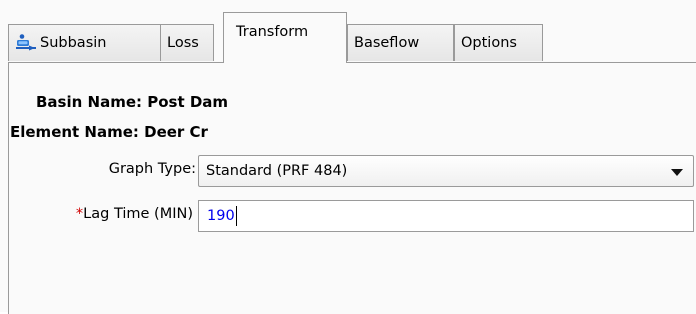 Image resolution: width=696 pixels, height=314 pixels. Describe the element at coordinates (446, 216) in the screenshot. I see `lag-time-input: 190` at that location.